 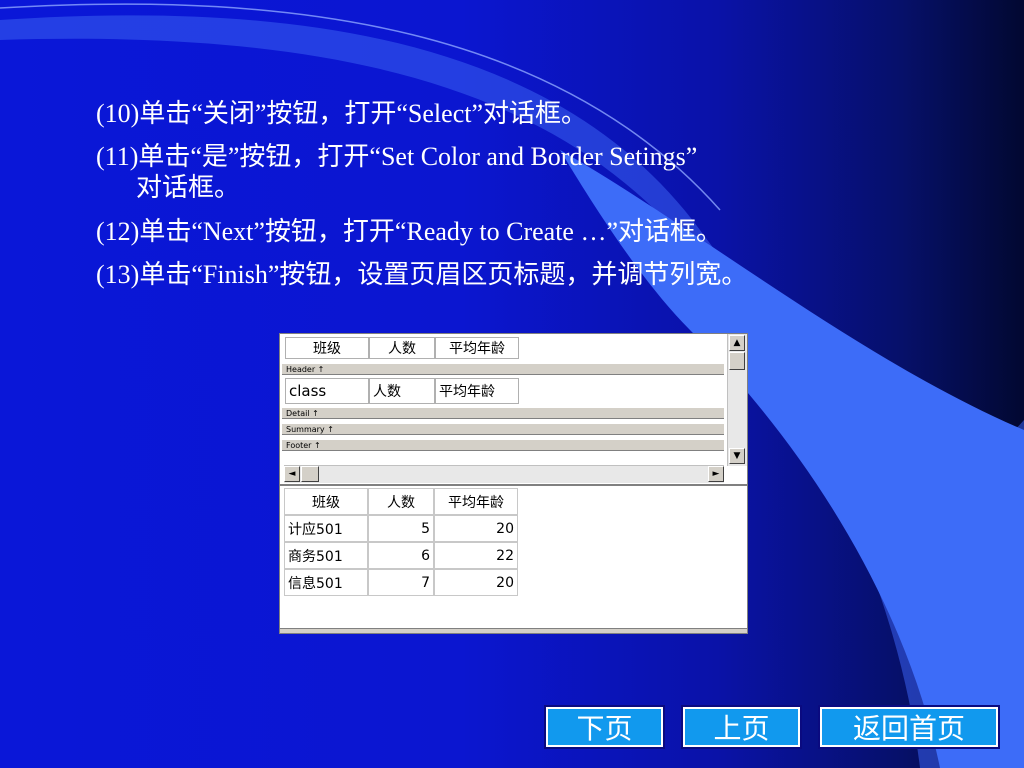 What do you see at coordinates (737, 400) in the screenshot?
I see `vertical-scrollbar: ▲ ▼` at bounding box center [737, 400].